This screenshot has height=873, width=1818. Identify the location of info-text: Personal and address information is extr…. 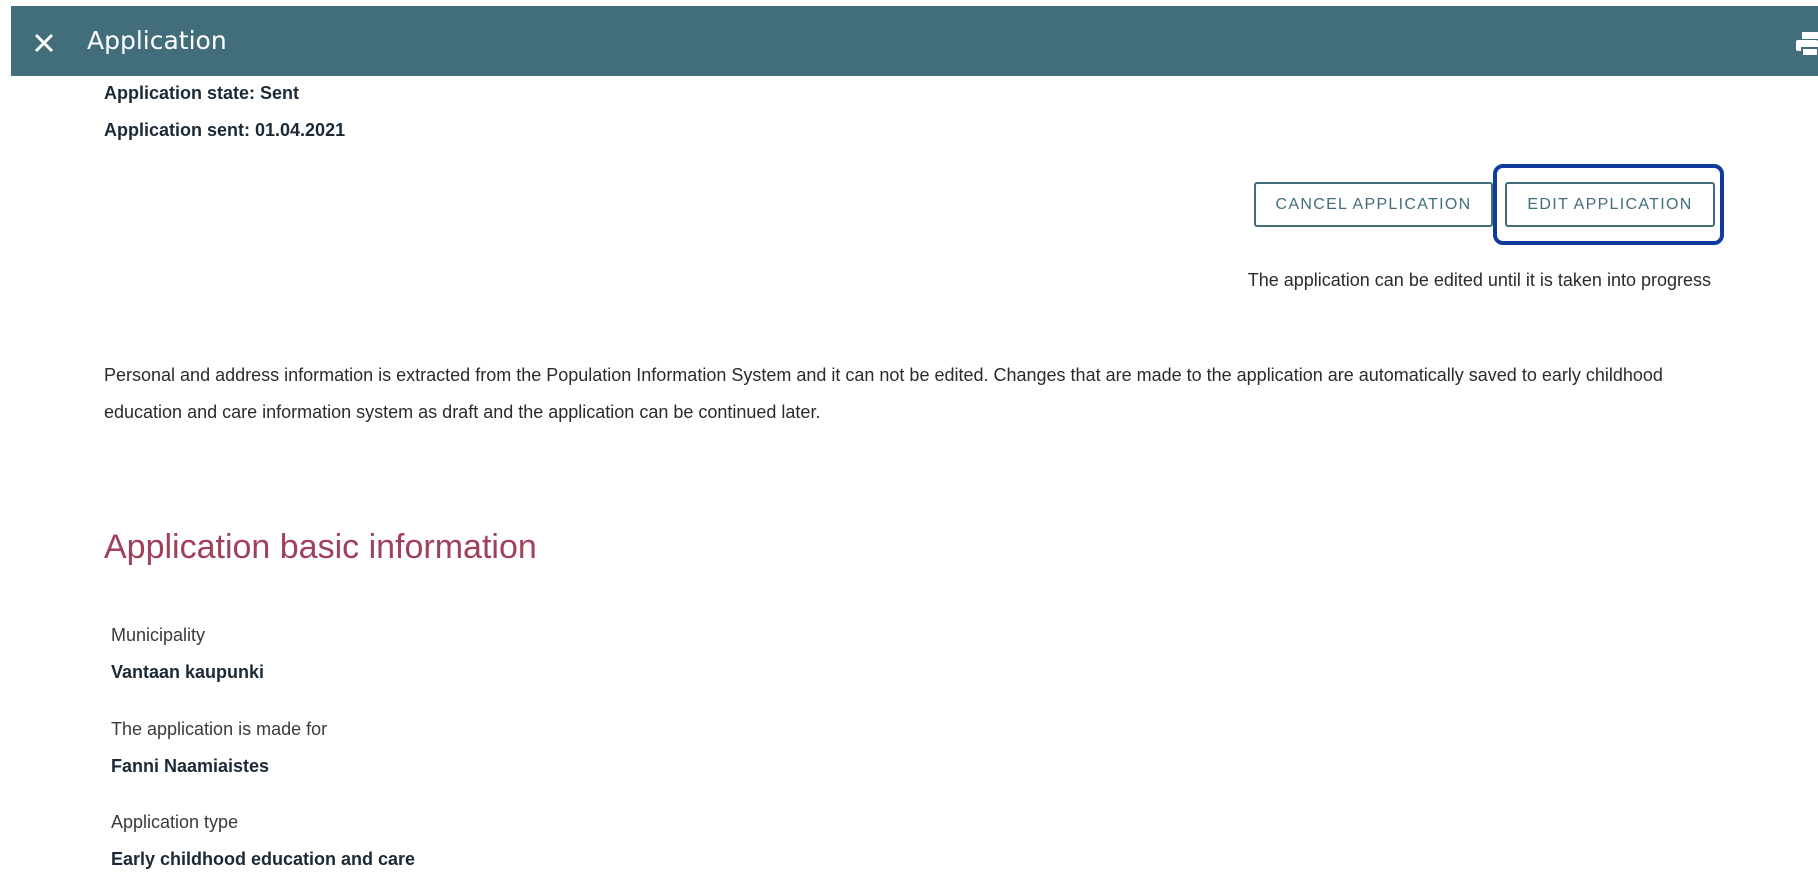
(883, 393).